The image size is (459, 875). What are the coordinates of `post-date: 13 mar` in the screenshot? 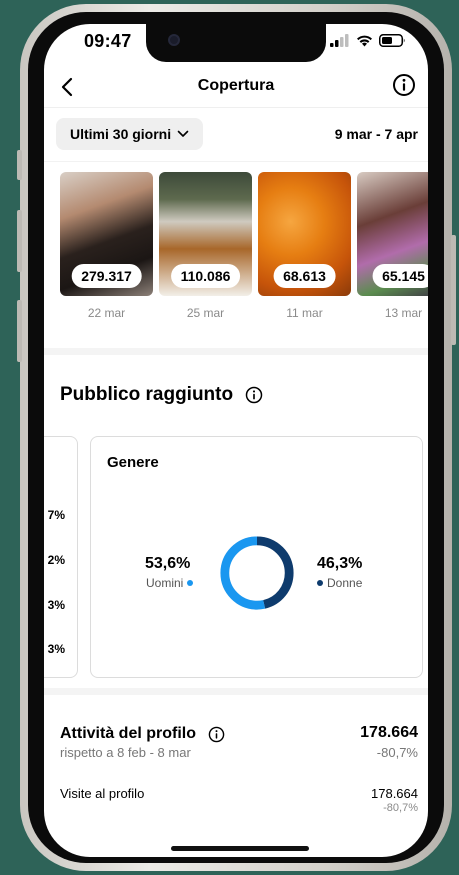 It's located at (403, 313).